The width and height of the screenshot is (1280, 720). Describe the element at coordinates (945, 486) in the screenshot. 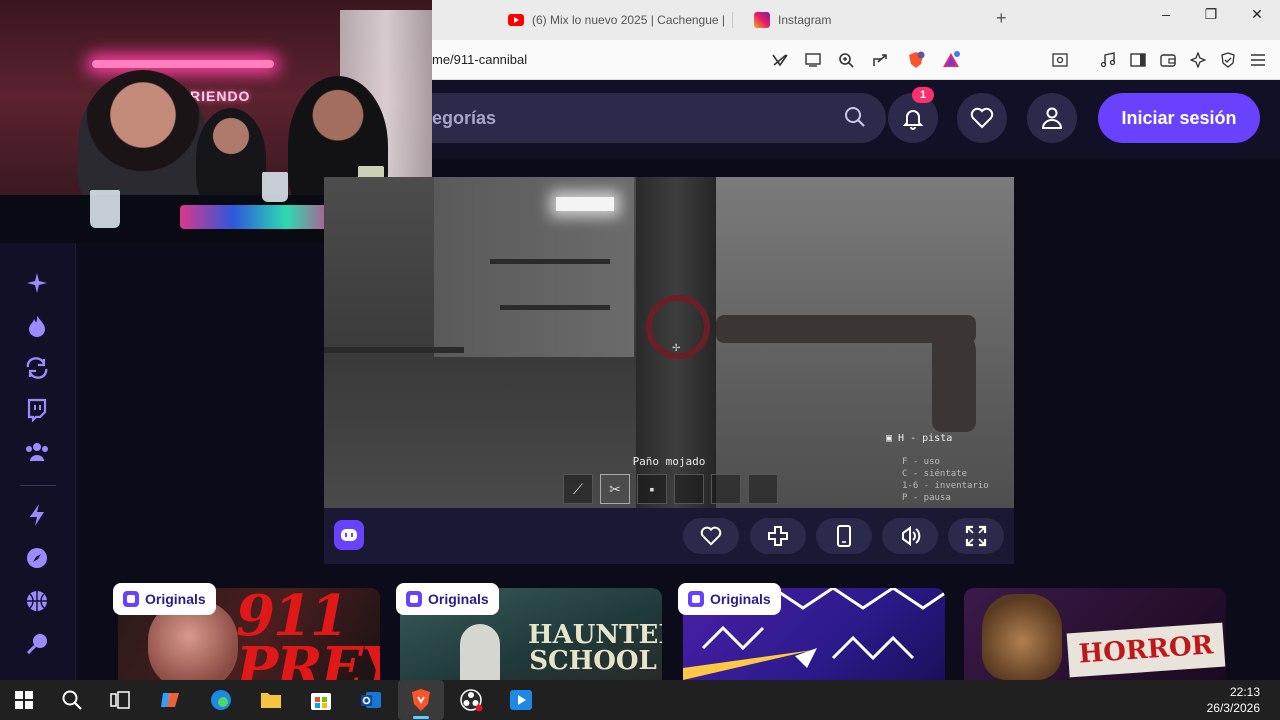

I see `control-hint: 1-6 - inventario` at that location.